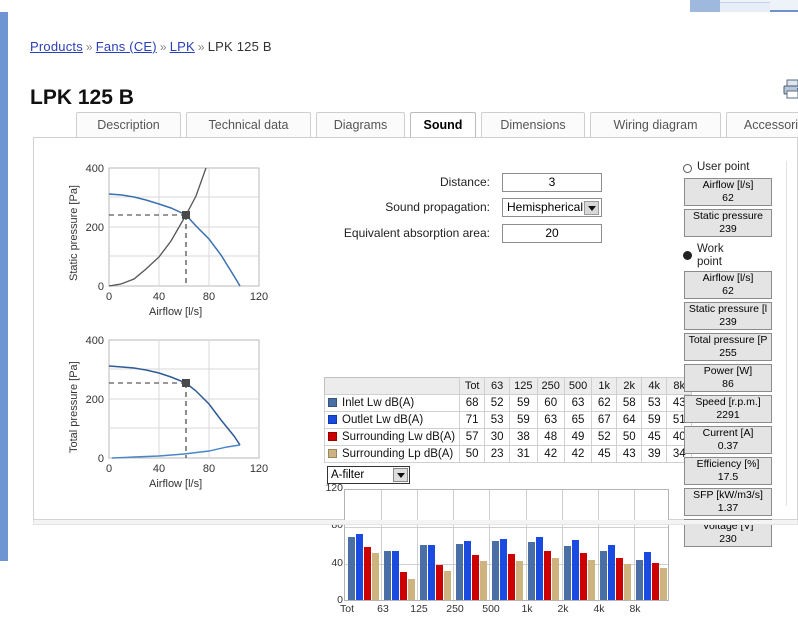  I want to click on cell: 67, so click(604, 420).